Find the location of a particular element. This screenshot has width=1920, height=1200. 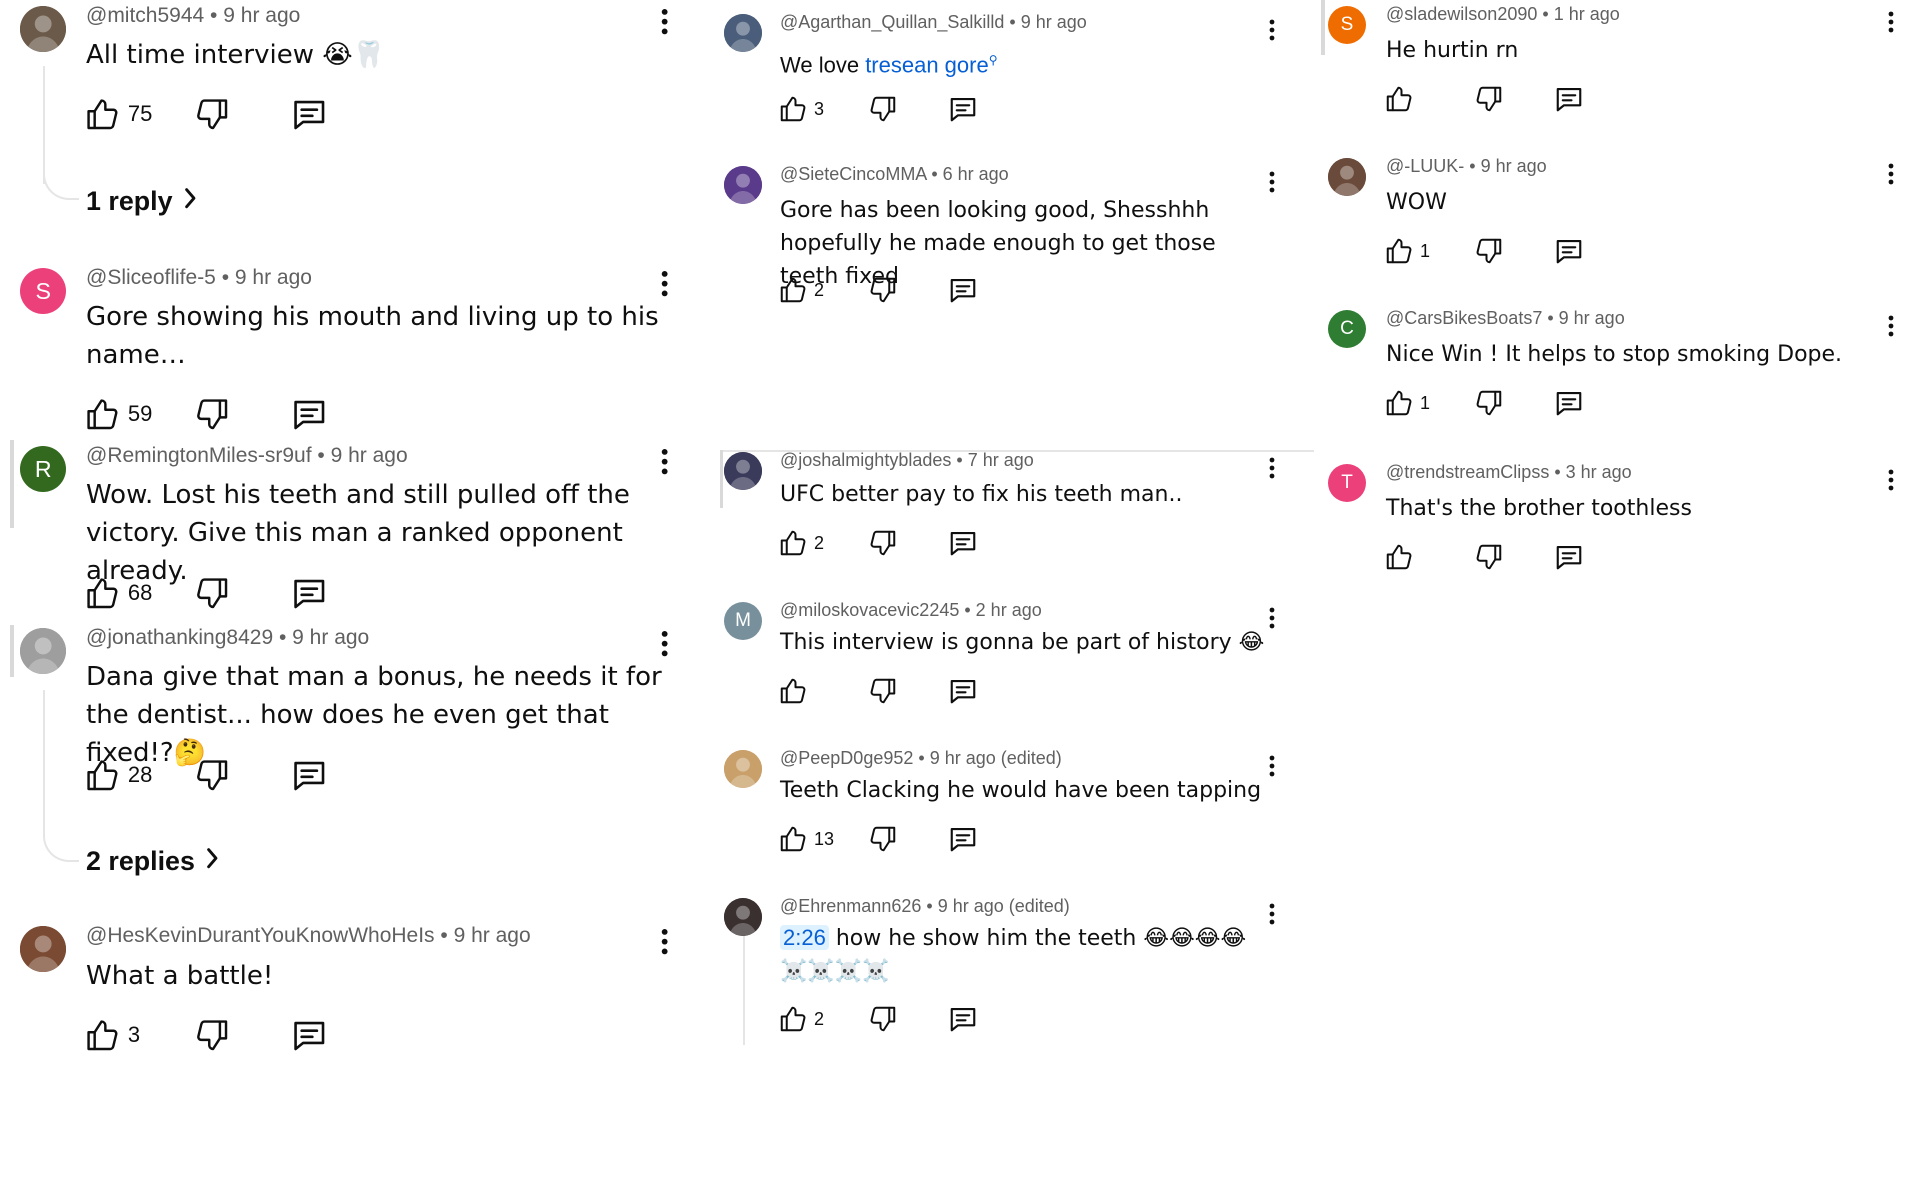

comment-time: 3 hr ago is located at coordinates (1599, 472).